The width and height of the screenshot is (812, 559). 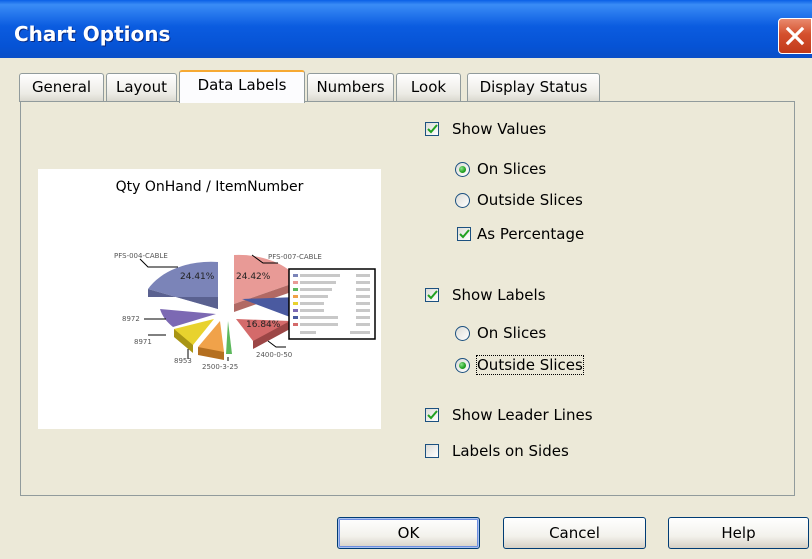 I want to click on tab-numbers: Numbers, so click(x=350, y=87).